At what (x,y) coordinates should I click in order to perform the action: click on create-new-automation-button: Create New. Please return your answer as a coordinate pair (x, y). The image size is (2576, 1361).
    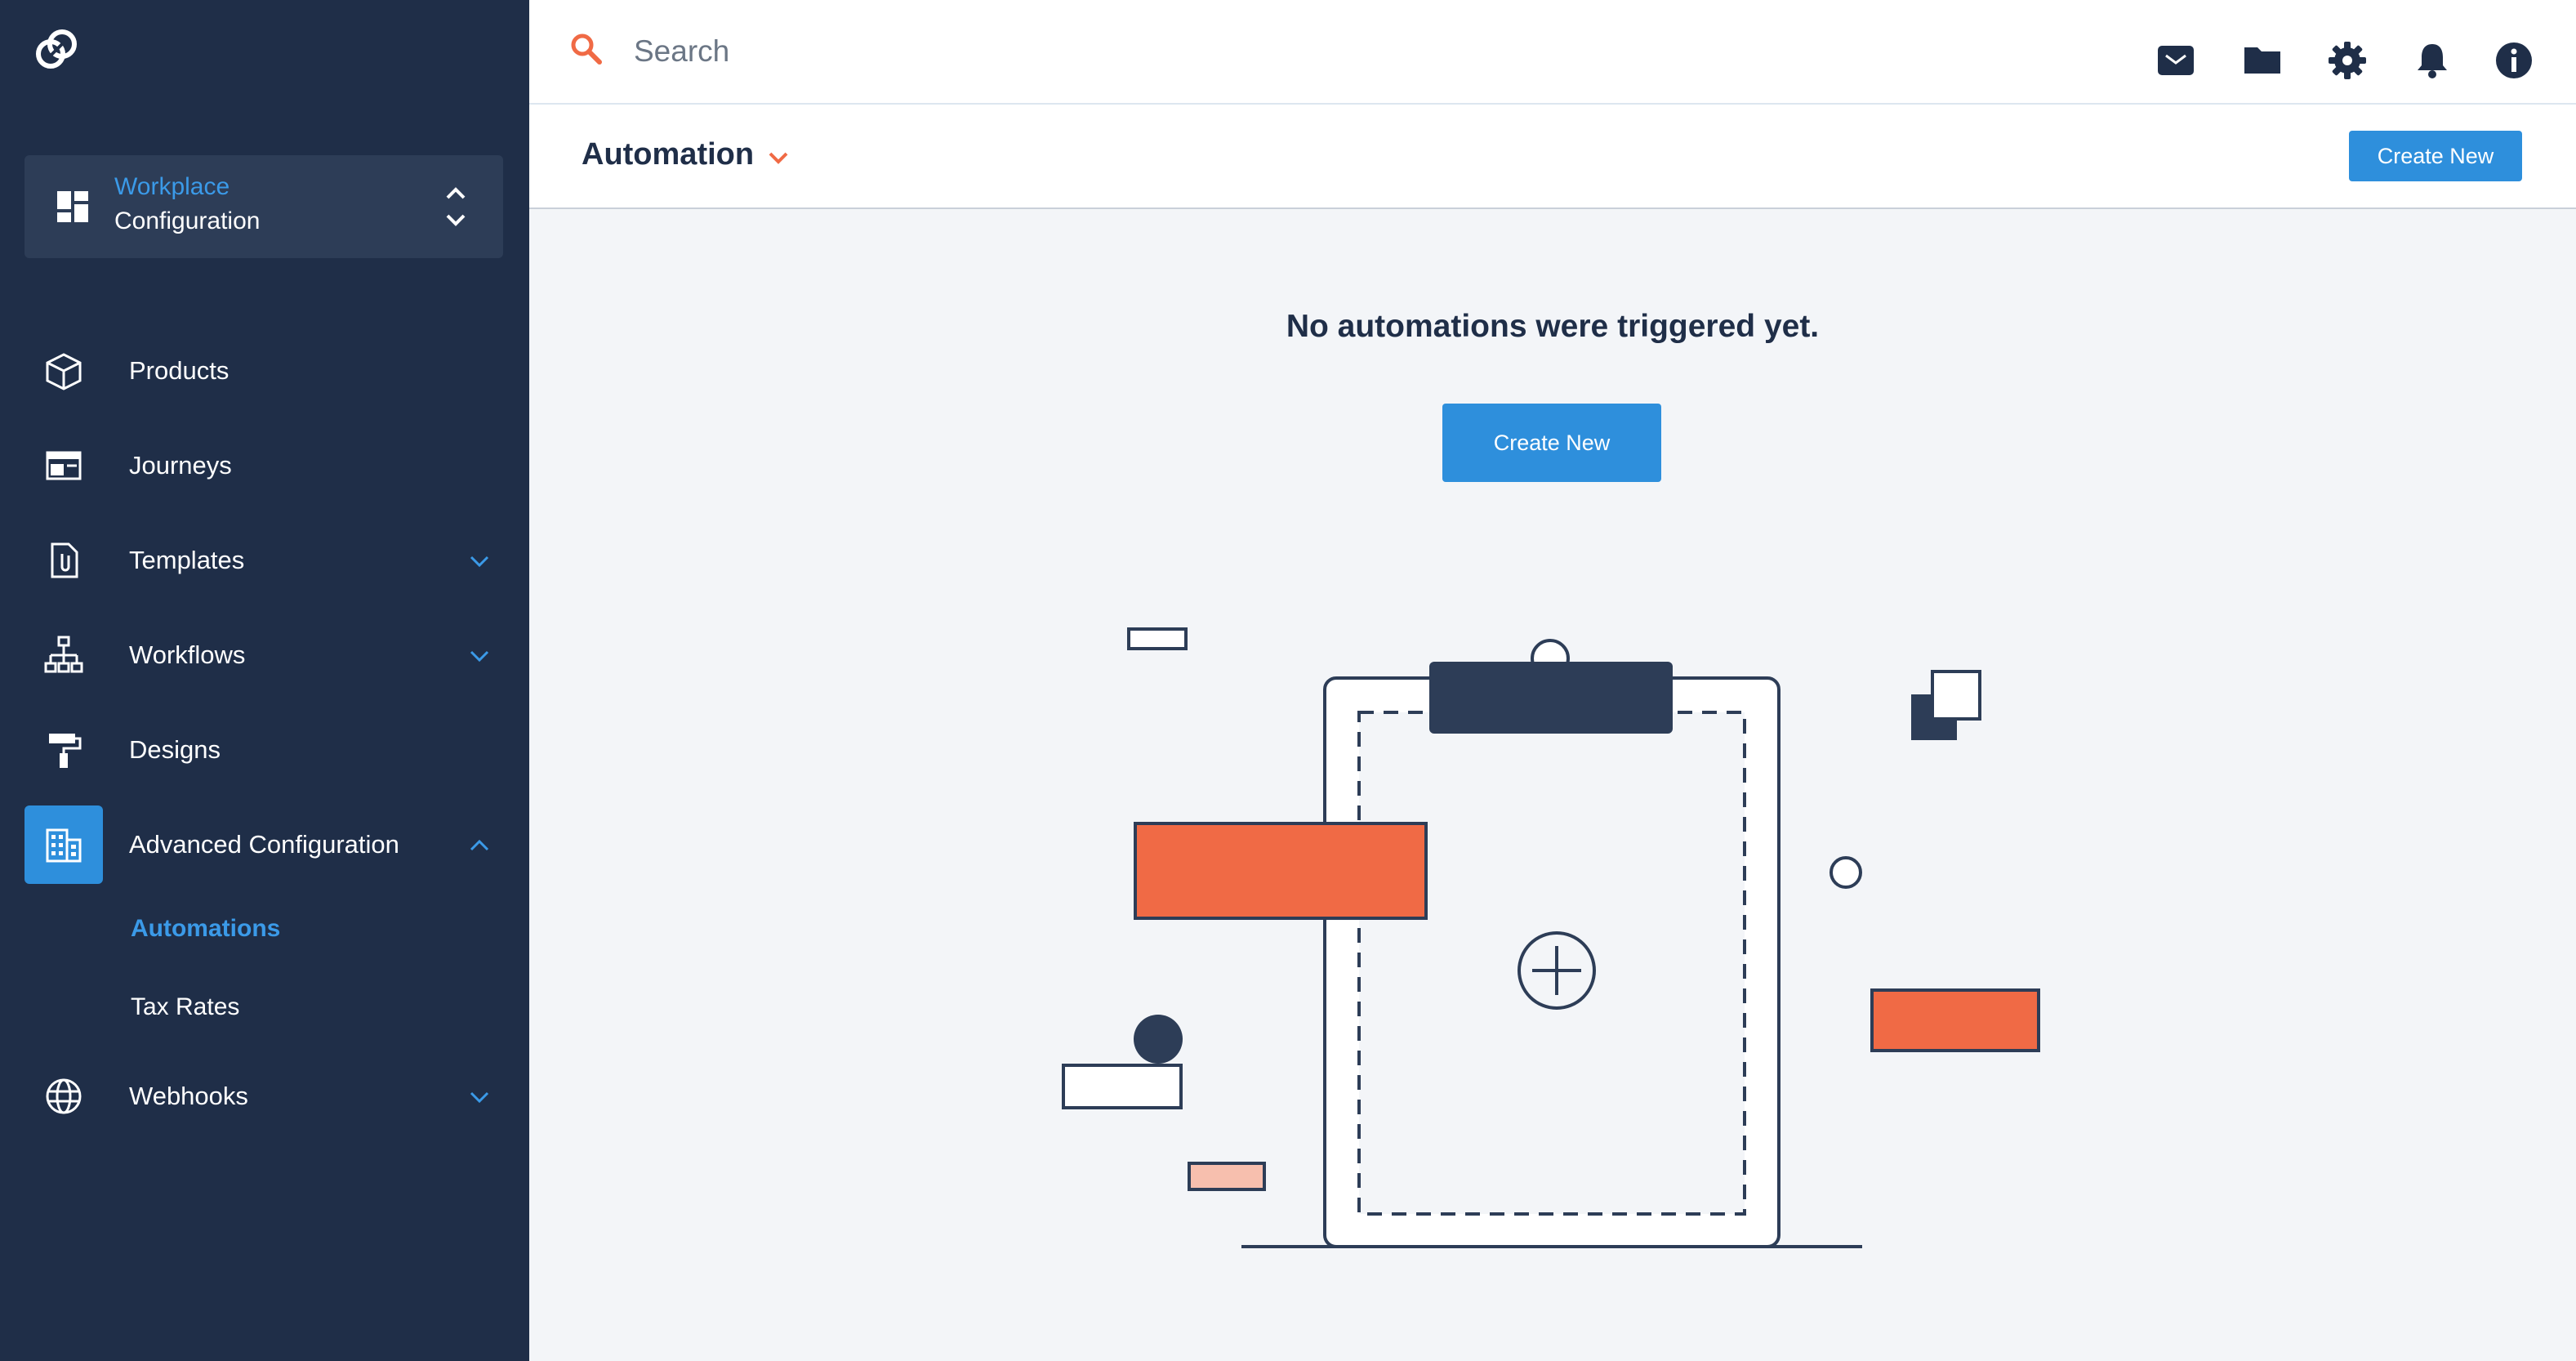
    Looking at the image, I should click on (1551, 443).